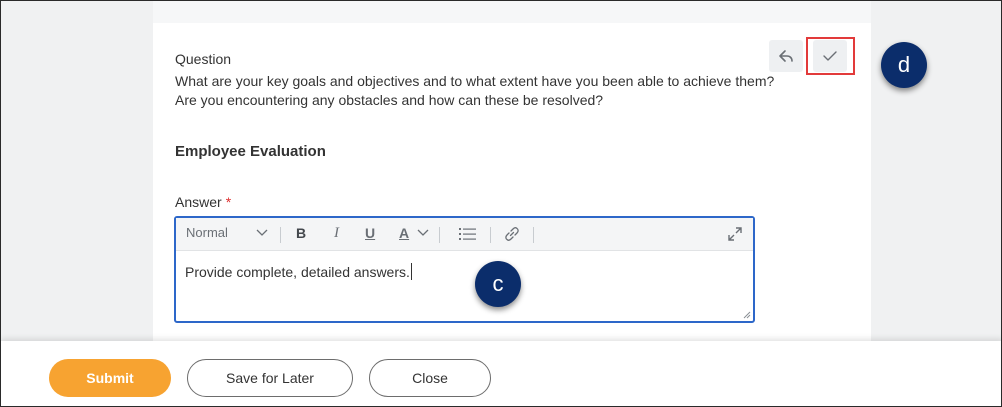  I want to click on submit-button: Submit, so click(110, 378).